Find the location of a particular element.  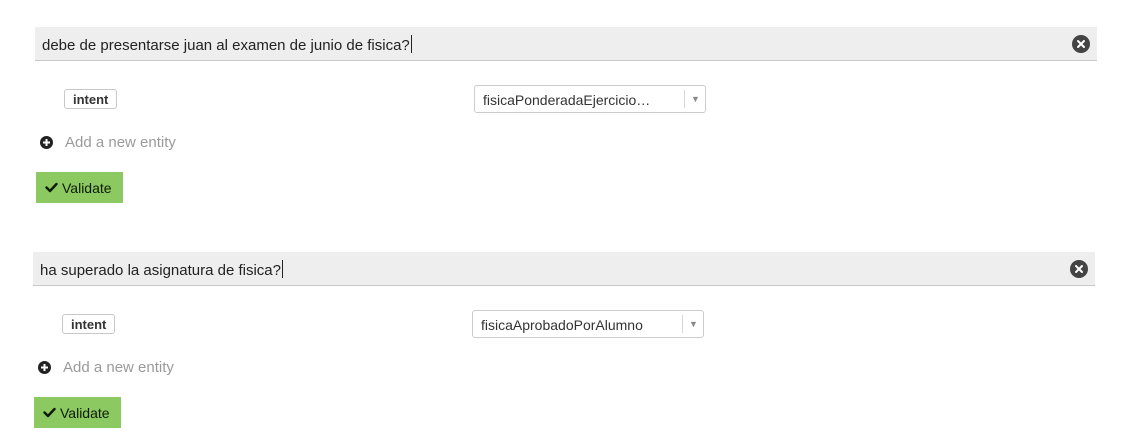

query-text: ha superado la asignatura de fisica? is located at coordinates (160, 270).